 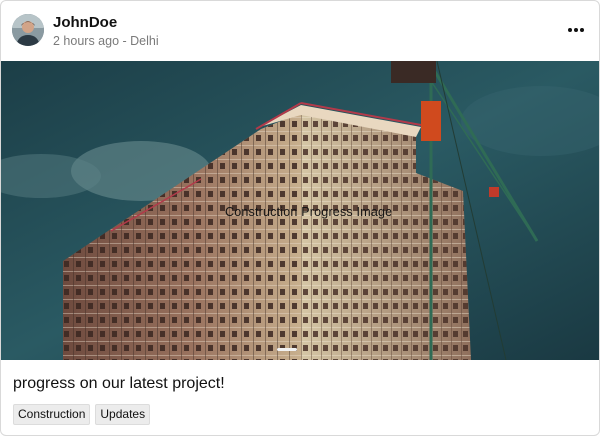 What do you see at coordinates (85, 22) in the screenshot?
I see `author-username: JohnDoe` at bounding box center [85, 22].